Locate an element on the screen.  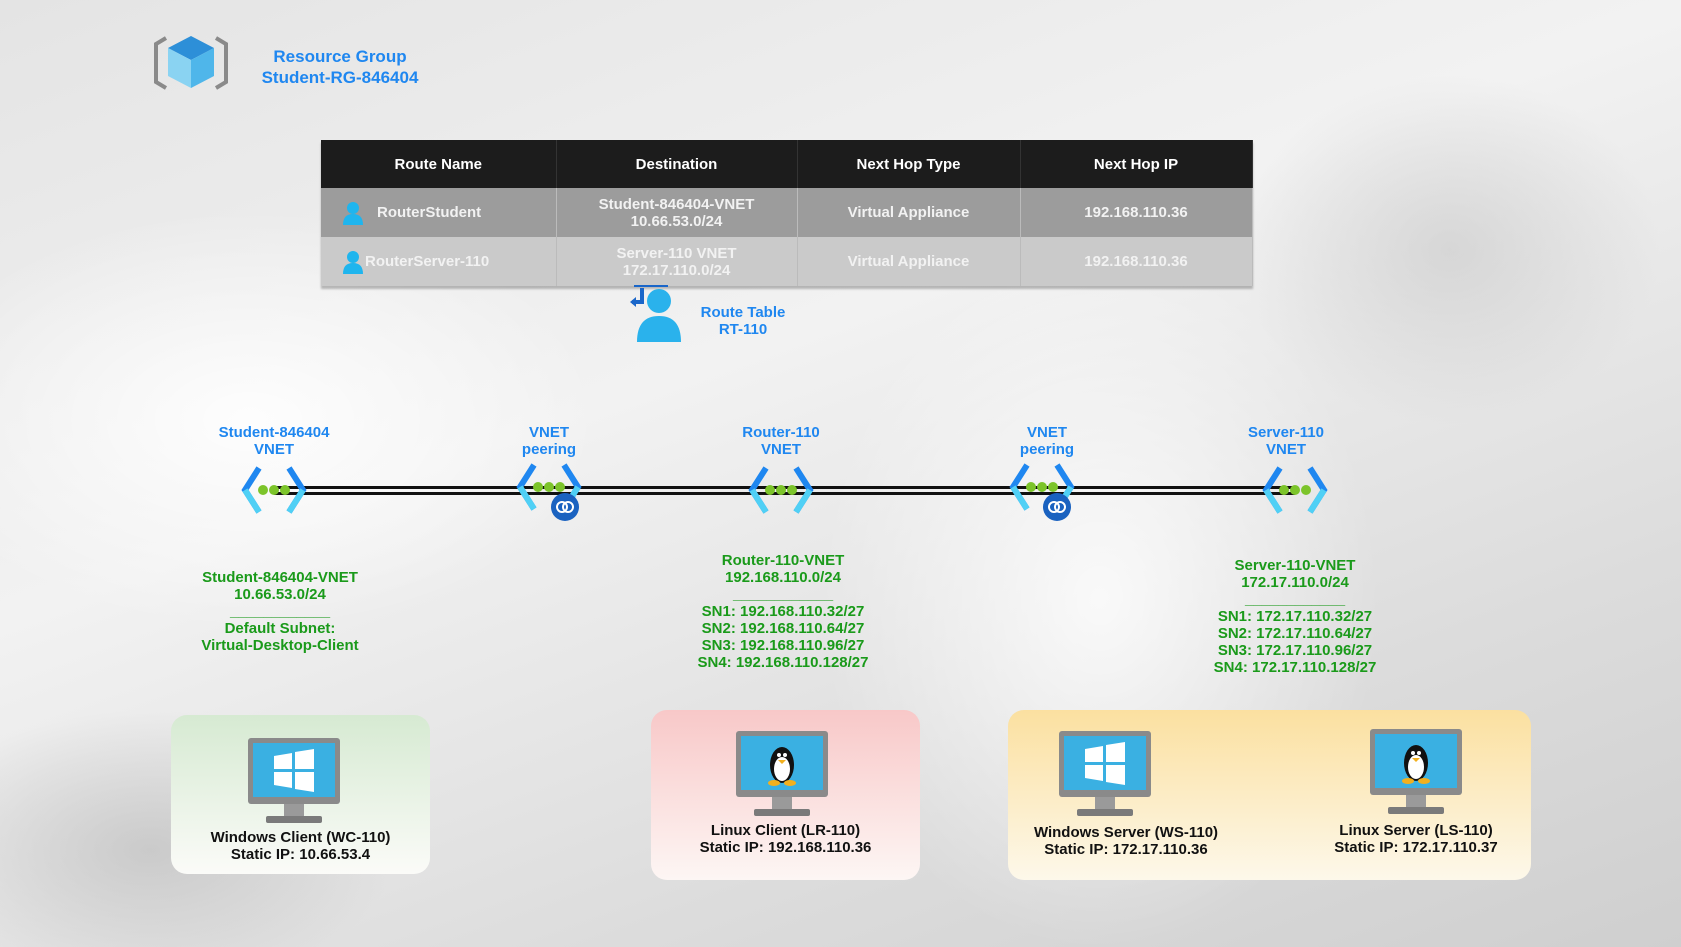
route-name-cell: RouterStudent is located at coordinates (439, 212).